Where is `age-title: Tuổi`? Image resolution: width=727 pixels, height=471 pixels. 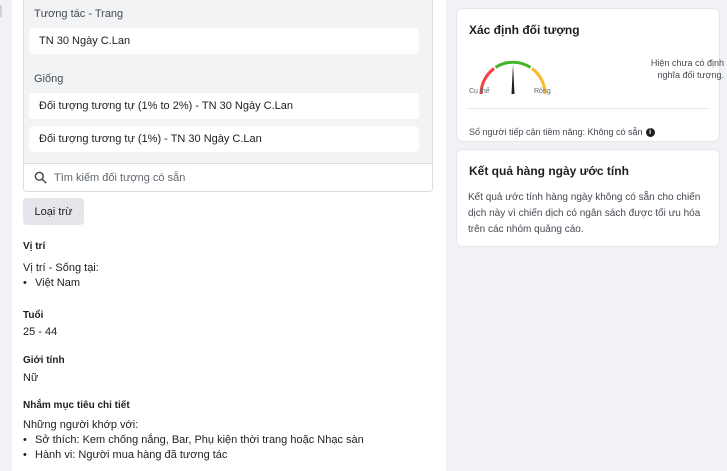 age-title: Tuổi is located at coordinates (33, 315).